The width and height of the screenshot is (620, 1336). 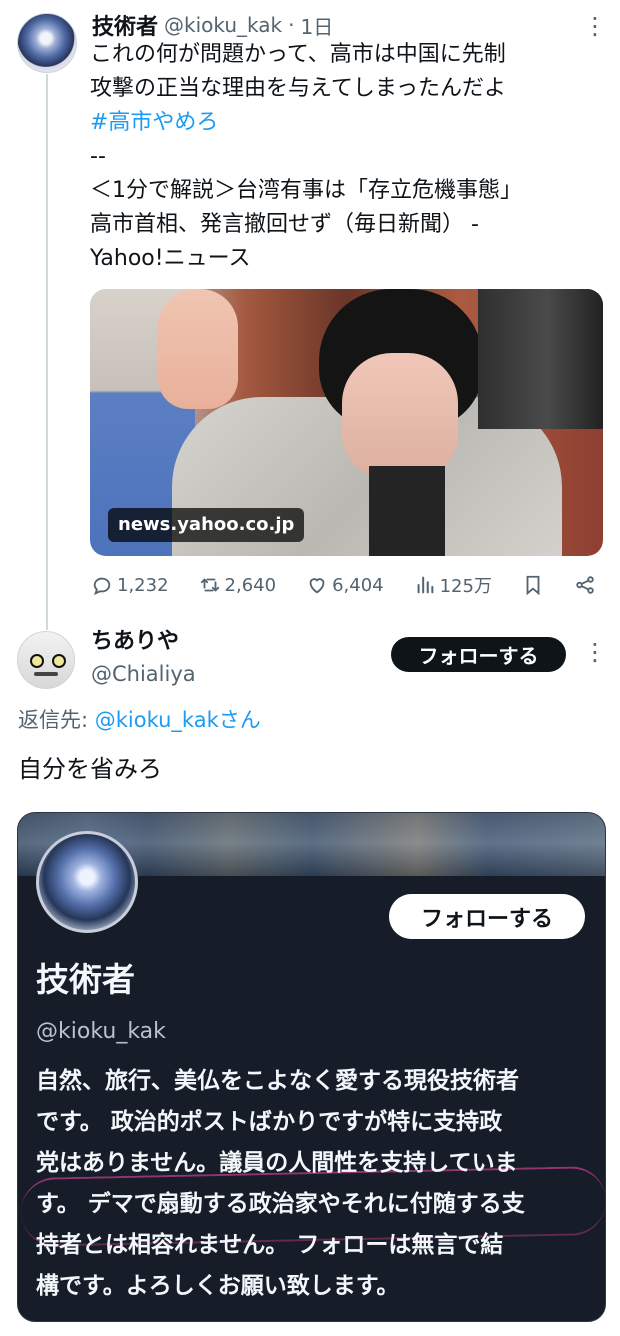 I want to click on post-author-handle: @kioku_kak, so click(x=223, y=25).